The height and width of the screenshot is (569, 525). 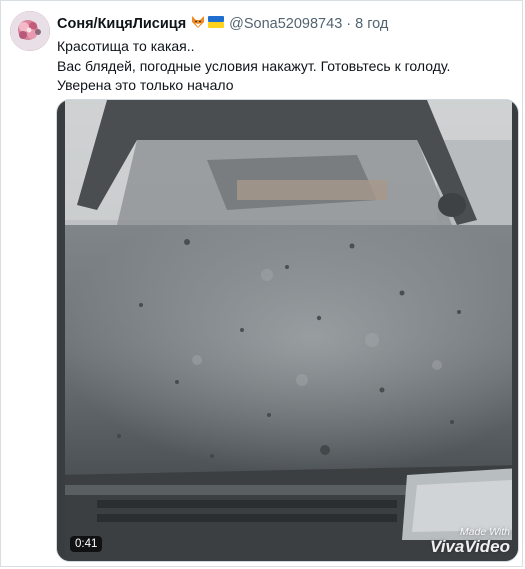 What do you see at coordinates (126, 46) in the screenshot?
I see `tweet-text-line: Красотища то какая..` at bounding box center [126, 46].